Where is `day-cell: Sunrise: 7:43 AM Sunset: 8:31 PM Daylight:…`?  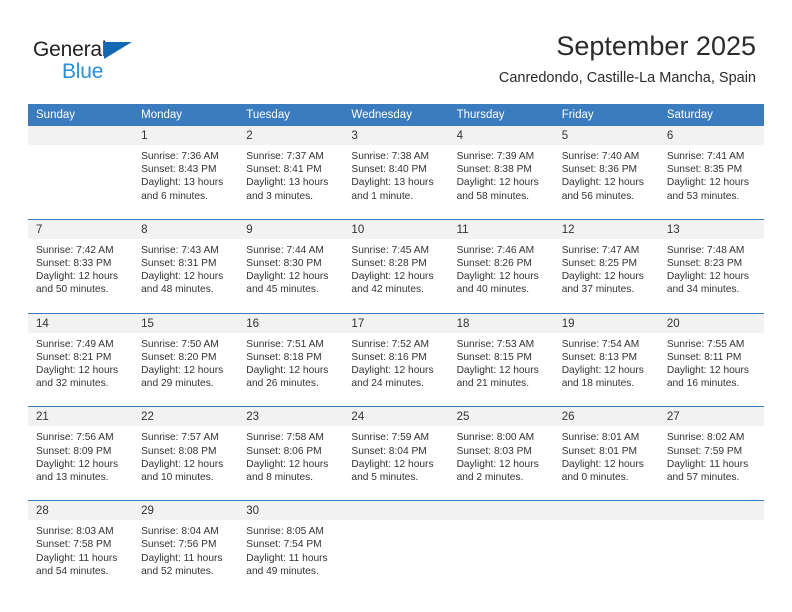
day-cell: Sunrise: 7:43 AM Sunset: 8:31 PM Daylight:… is located at coordinates (186, 276).